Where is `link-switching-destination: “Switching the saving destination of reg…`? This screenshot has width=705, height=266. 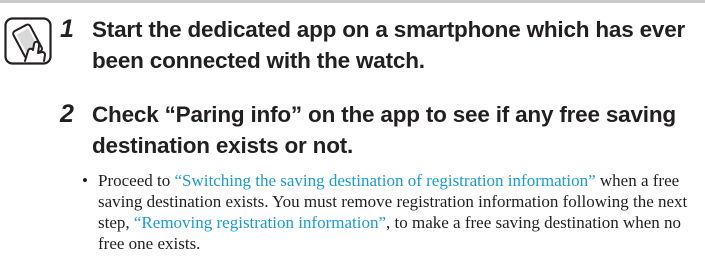
link-switching-destination: “Switching the saving destination of reg… is located at coordinates (384, 180).